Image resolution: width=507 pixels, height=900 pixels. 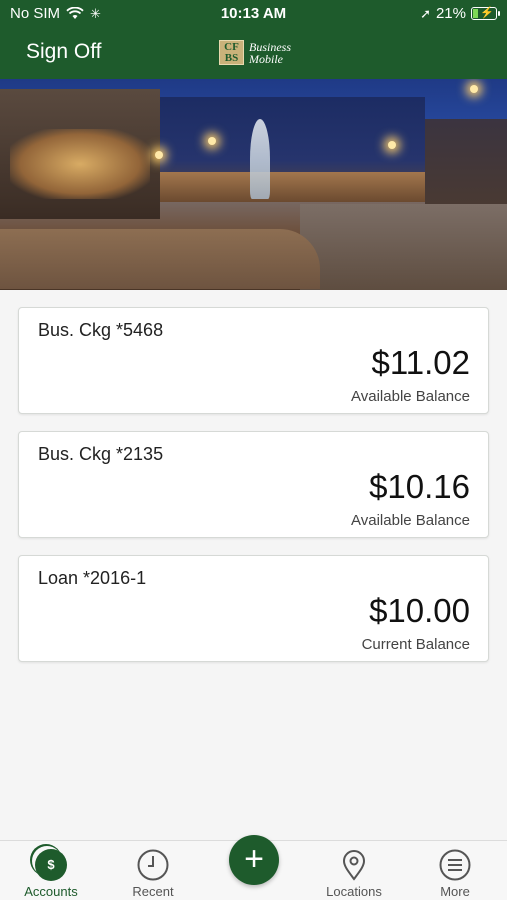 I want to click on tab-more: More, so click(x=455, y=870).